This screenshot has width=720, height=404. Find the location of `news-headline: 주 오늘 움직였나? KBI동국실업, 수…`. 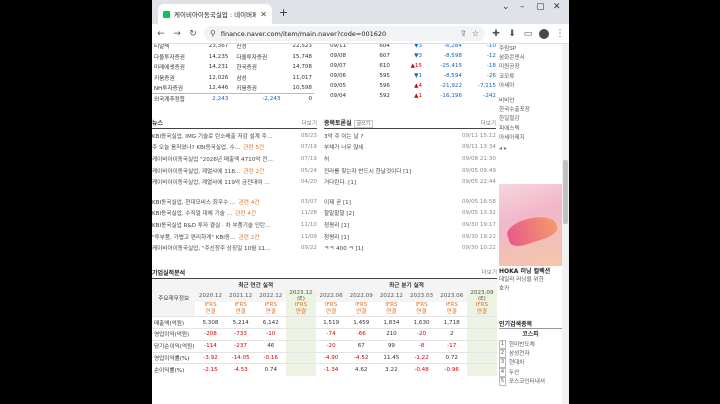

news-headline: 주 오늘 움직였나? KBI동국실업, 수… is located at coordinates (196, 148).